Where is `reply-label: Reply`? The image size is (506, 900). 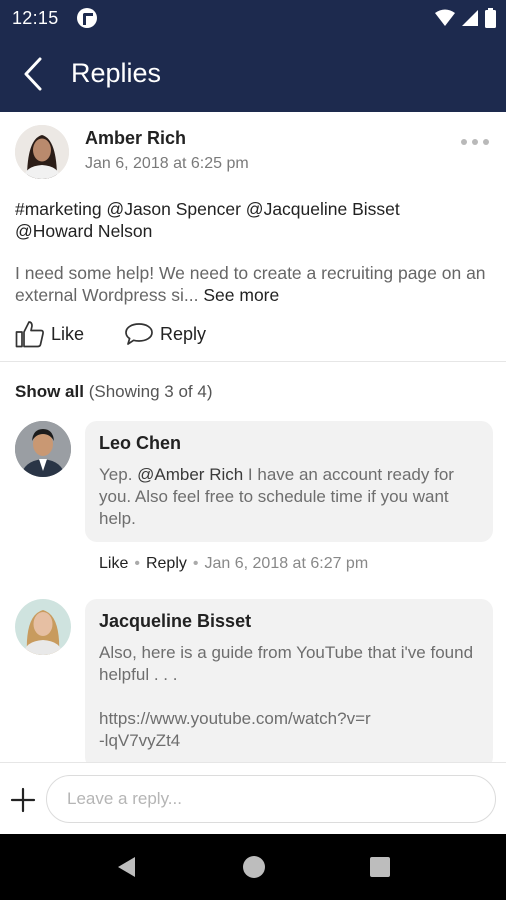 reply-label: Reply is located at coordinates (183, 333).